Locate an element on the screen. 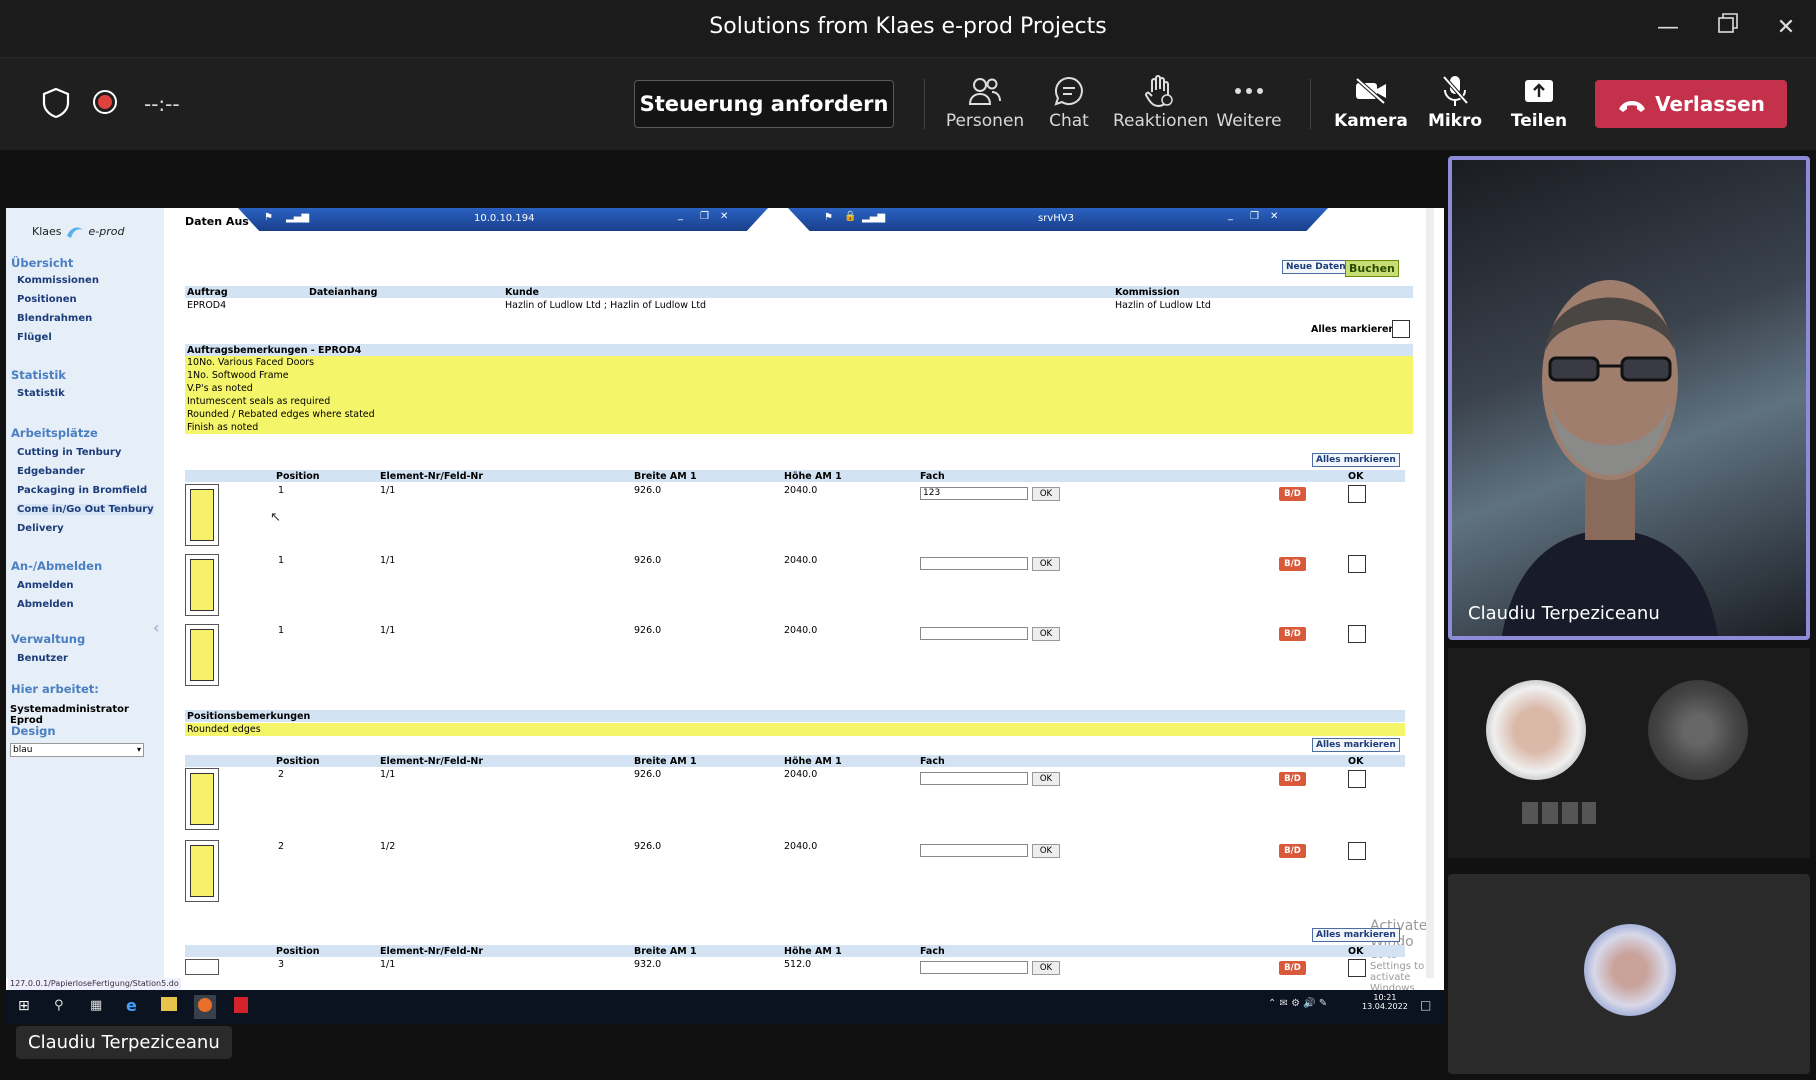  clock-time: 10:21 is located at coordinates (1385, 997).